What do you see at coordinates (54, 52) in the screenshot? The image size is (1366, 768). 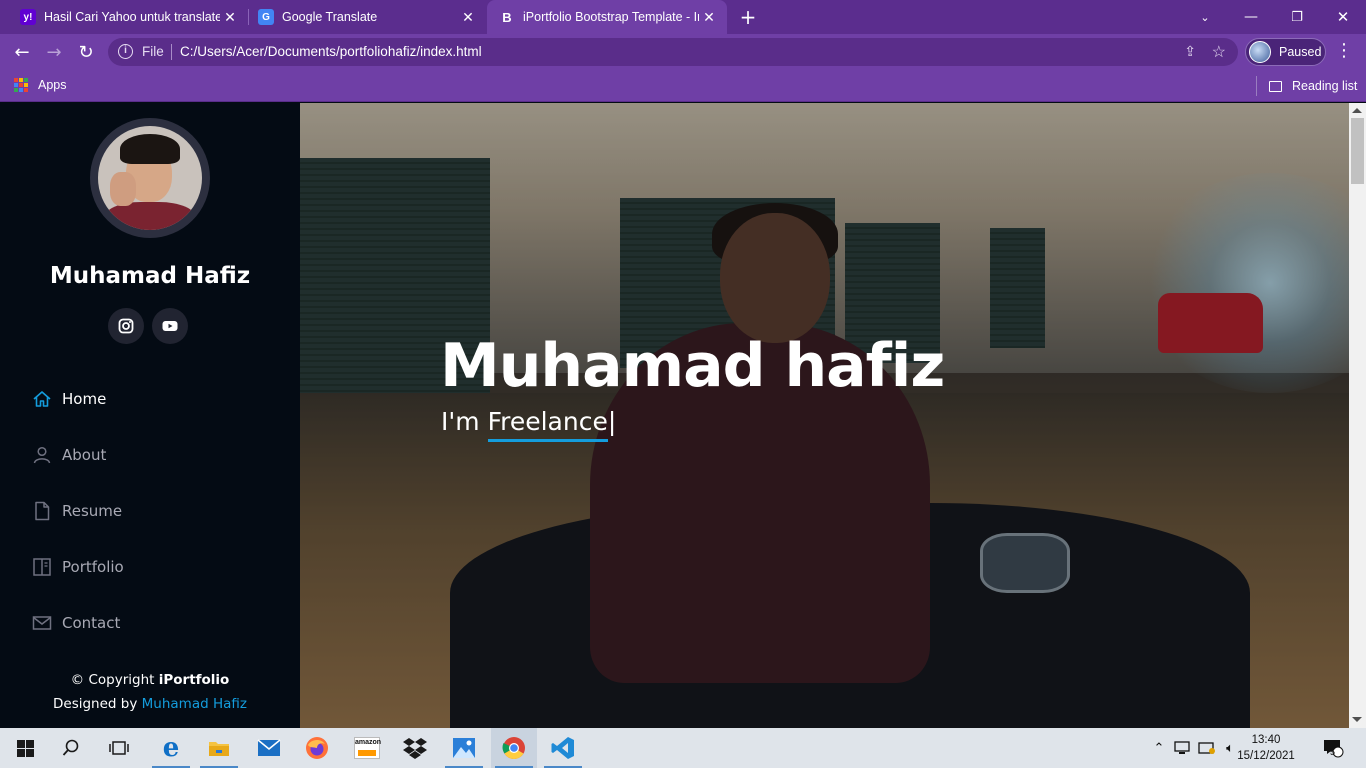 I see `forward-arrow-icon: →` at bounding box center [54, 52].